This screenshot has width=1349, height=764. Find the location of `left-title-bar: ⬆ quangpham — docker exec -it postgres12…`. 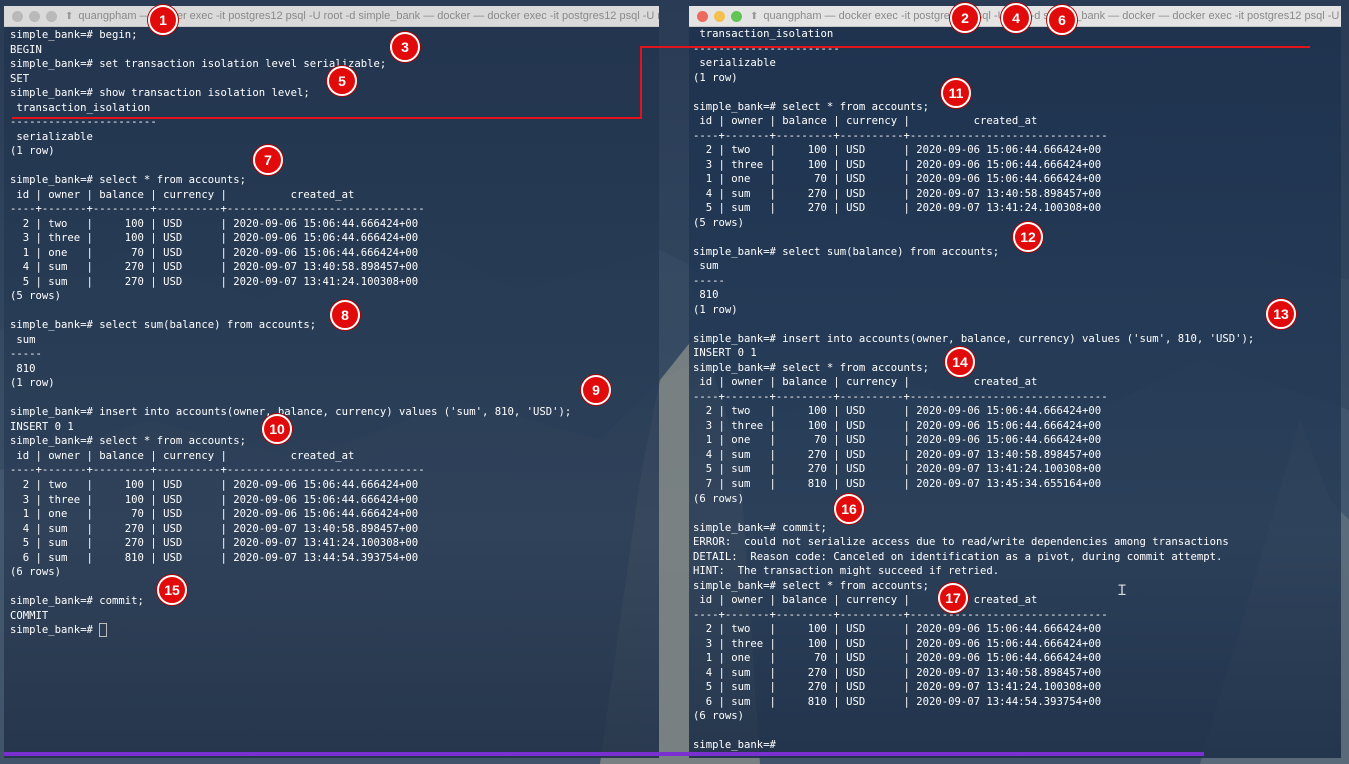

left-title-bar: ⬆ quangpham — docker exec -it postgres12… is located at coordinates (331, 16).